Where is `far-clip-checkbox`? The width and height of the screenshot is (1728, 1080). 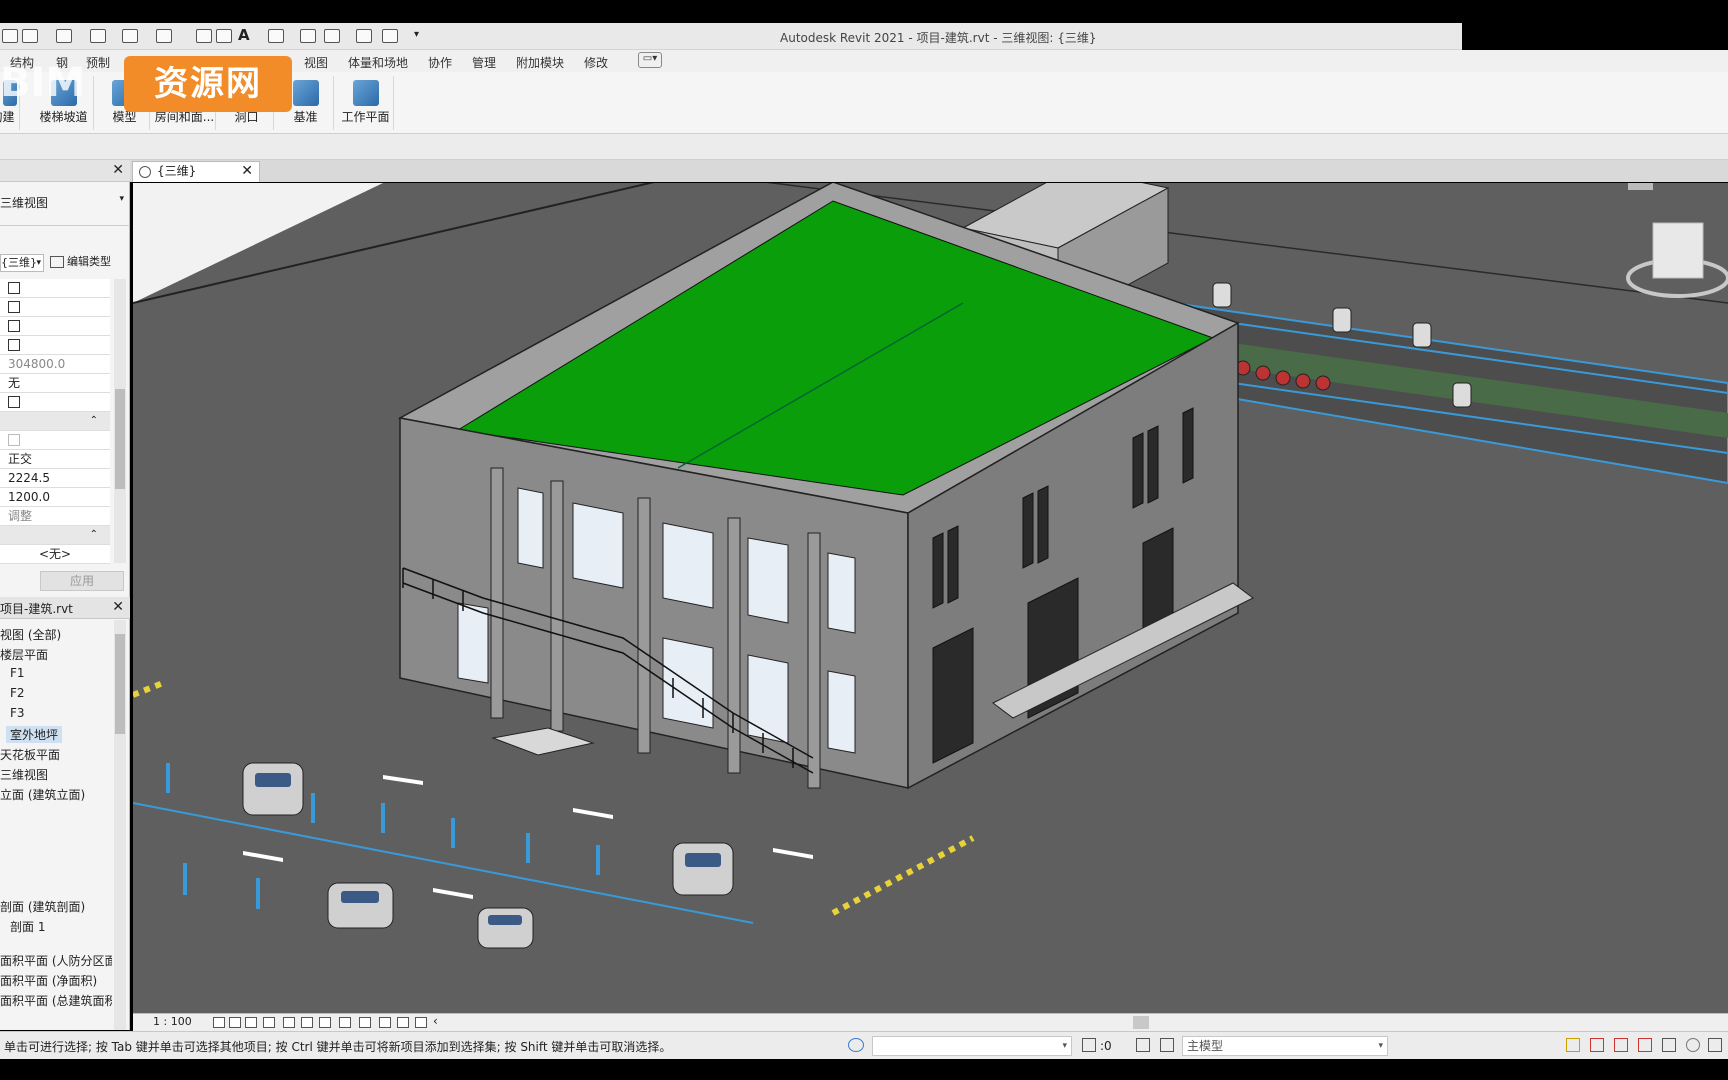 far-clip-checkbox is located at coordinates (14, 345).